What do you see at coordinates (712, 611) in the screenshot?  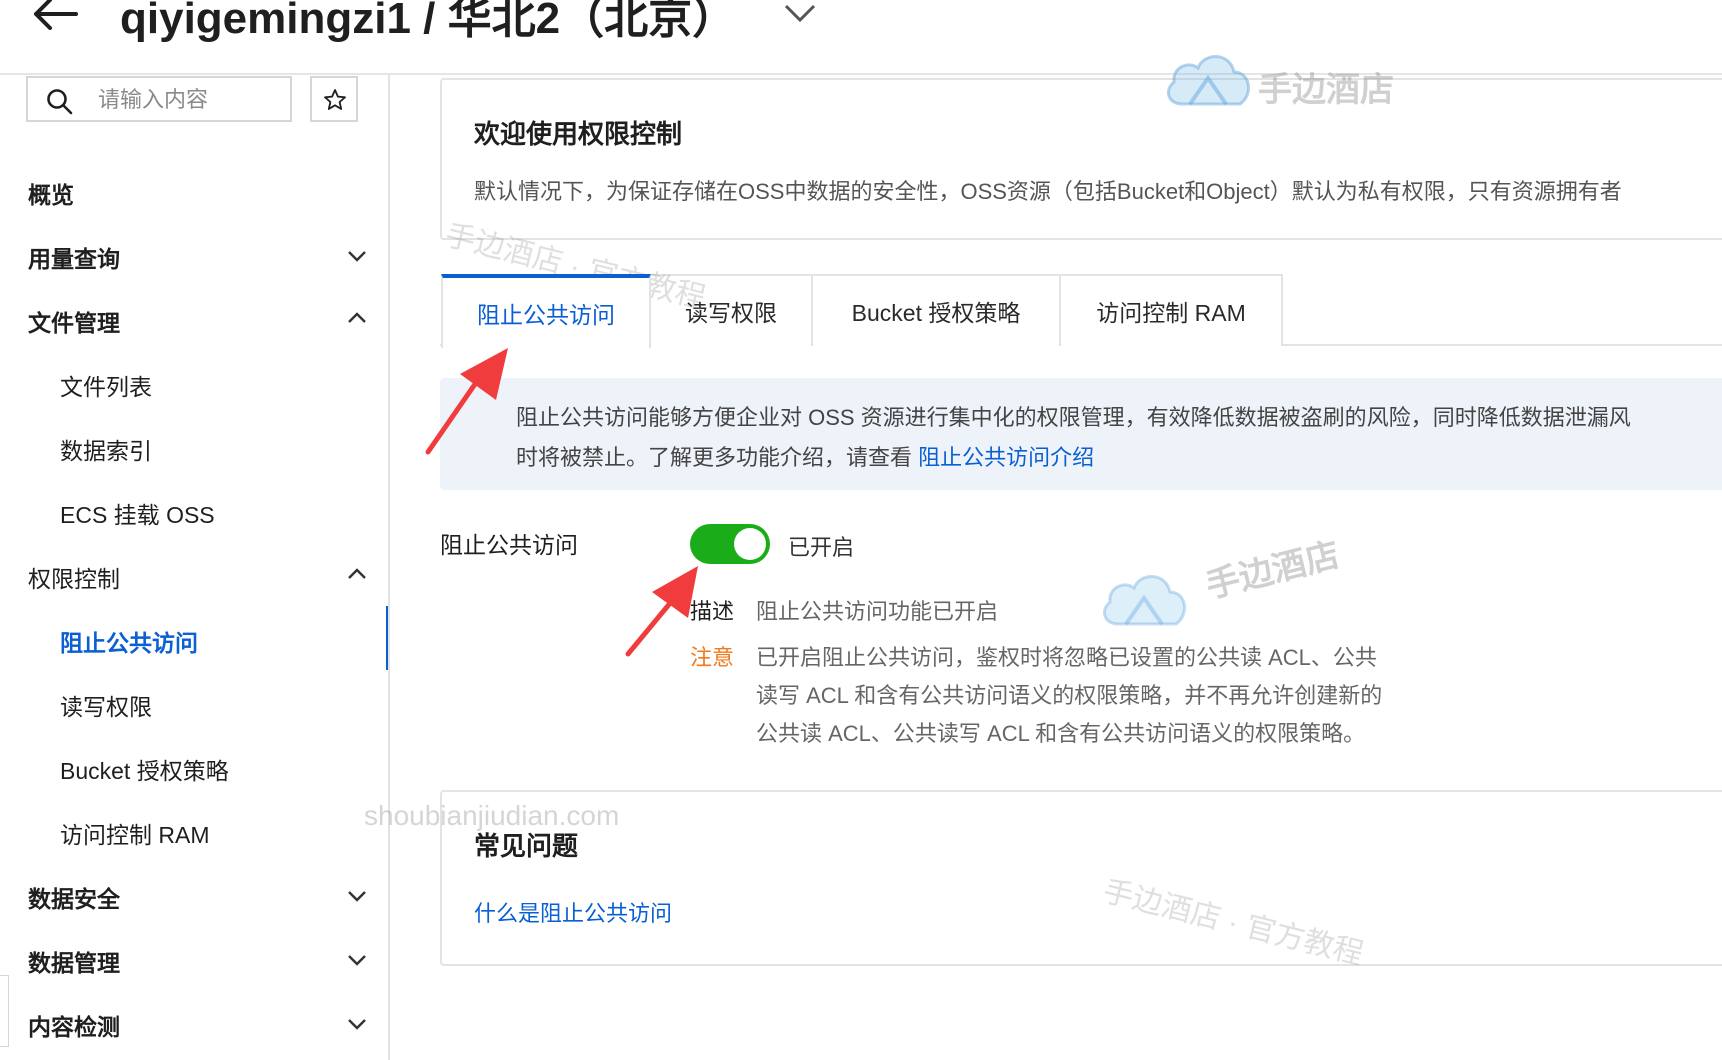 I see `description-key: 描述` at bounding box center [712, 611].